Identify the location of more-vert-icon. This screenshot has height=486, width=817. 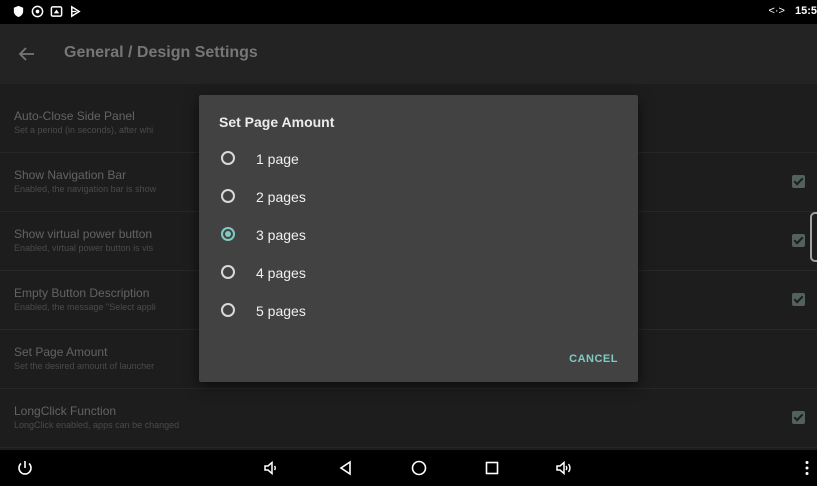
(807, 468).